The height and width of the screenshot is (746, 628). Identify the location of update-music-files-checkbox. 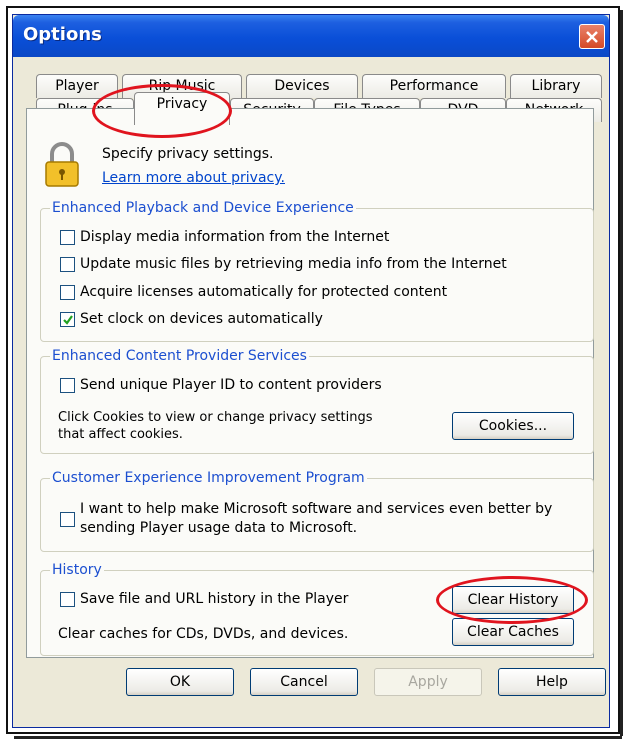
(67, 264).